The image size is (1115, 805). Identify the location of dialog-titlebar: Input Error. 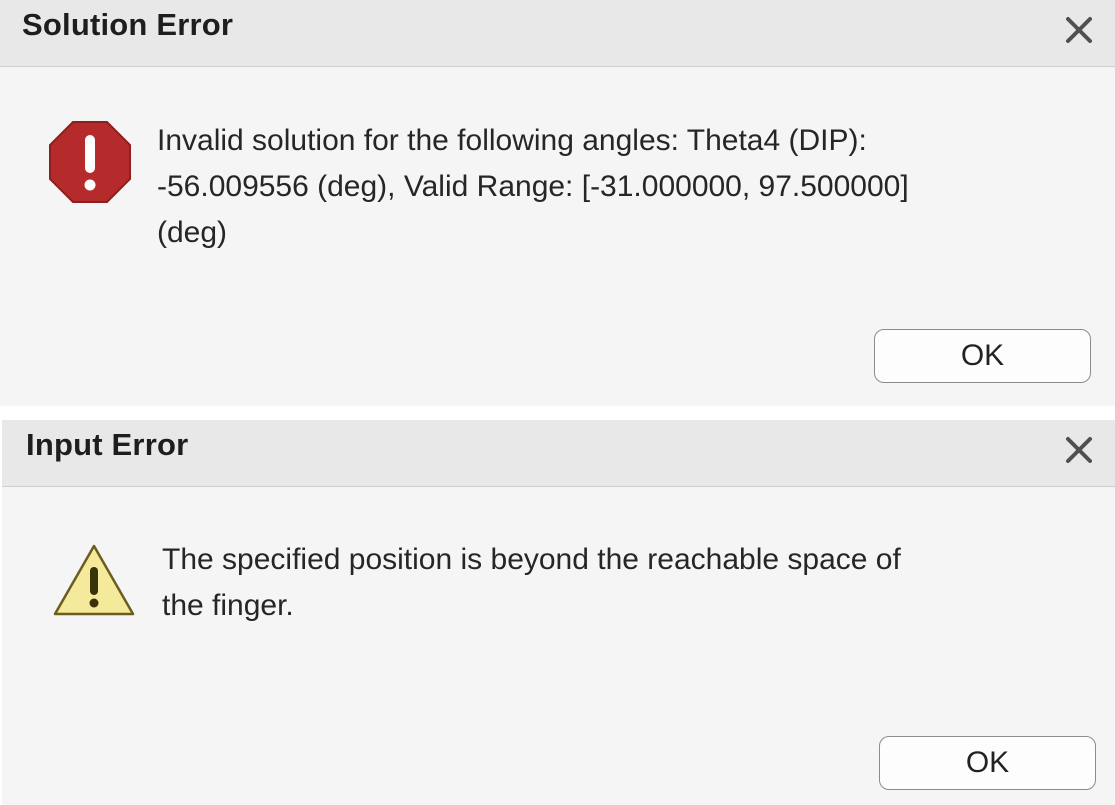
(558, 453).